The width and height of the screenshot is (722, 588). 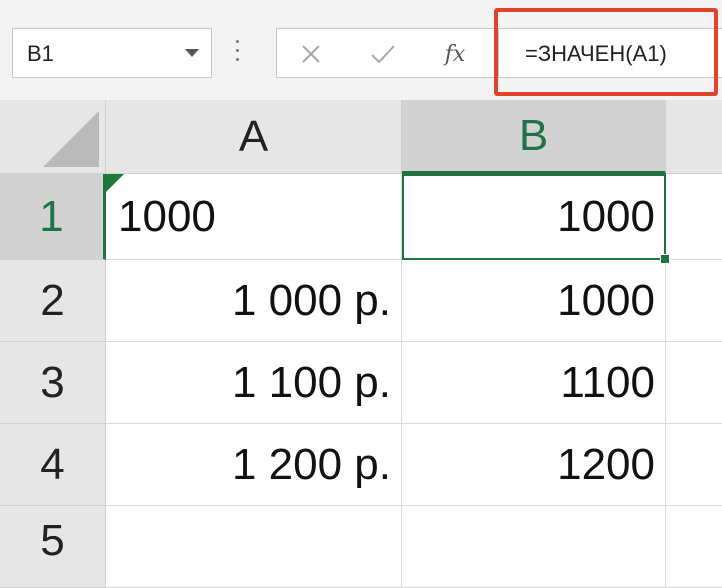 What do you see at coordinates (311, 382) in the screenshot?
I see `cell-a3-value: 1 100 р.` at bounding box center [311, 382].